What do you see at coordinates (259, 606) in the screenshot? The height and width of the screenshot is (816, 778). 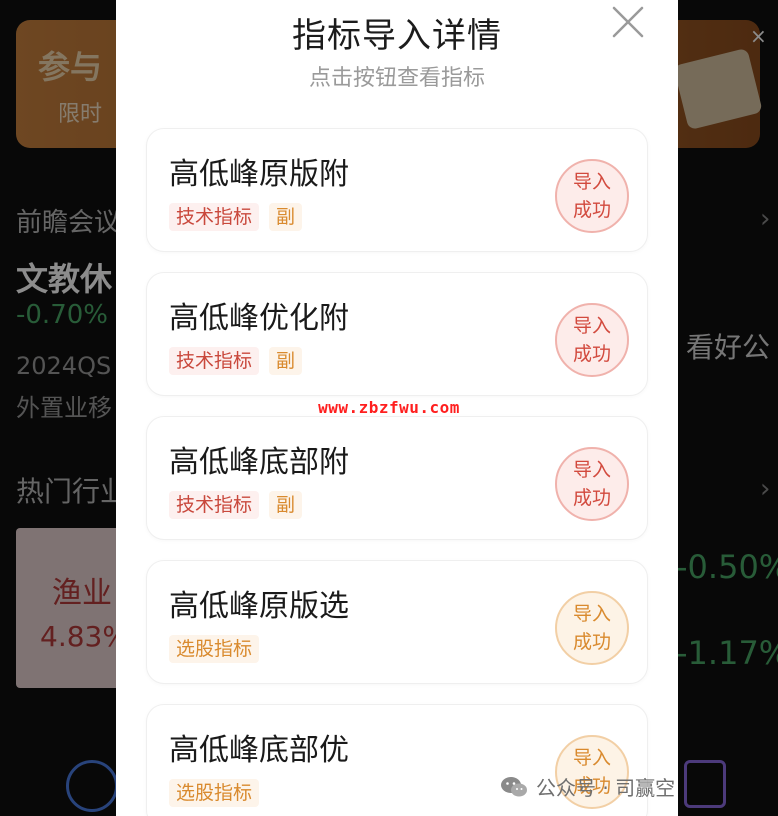 I see `indicator-name: 高低峰原版选` at bounding box center [259, 606].